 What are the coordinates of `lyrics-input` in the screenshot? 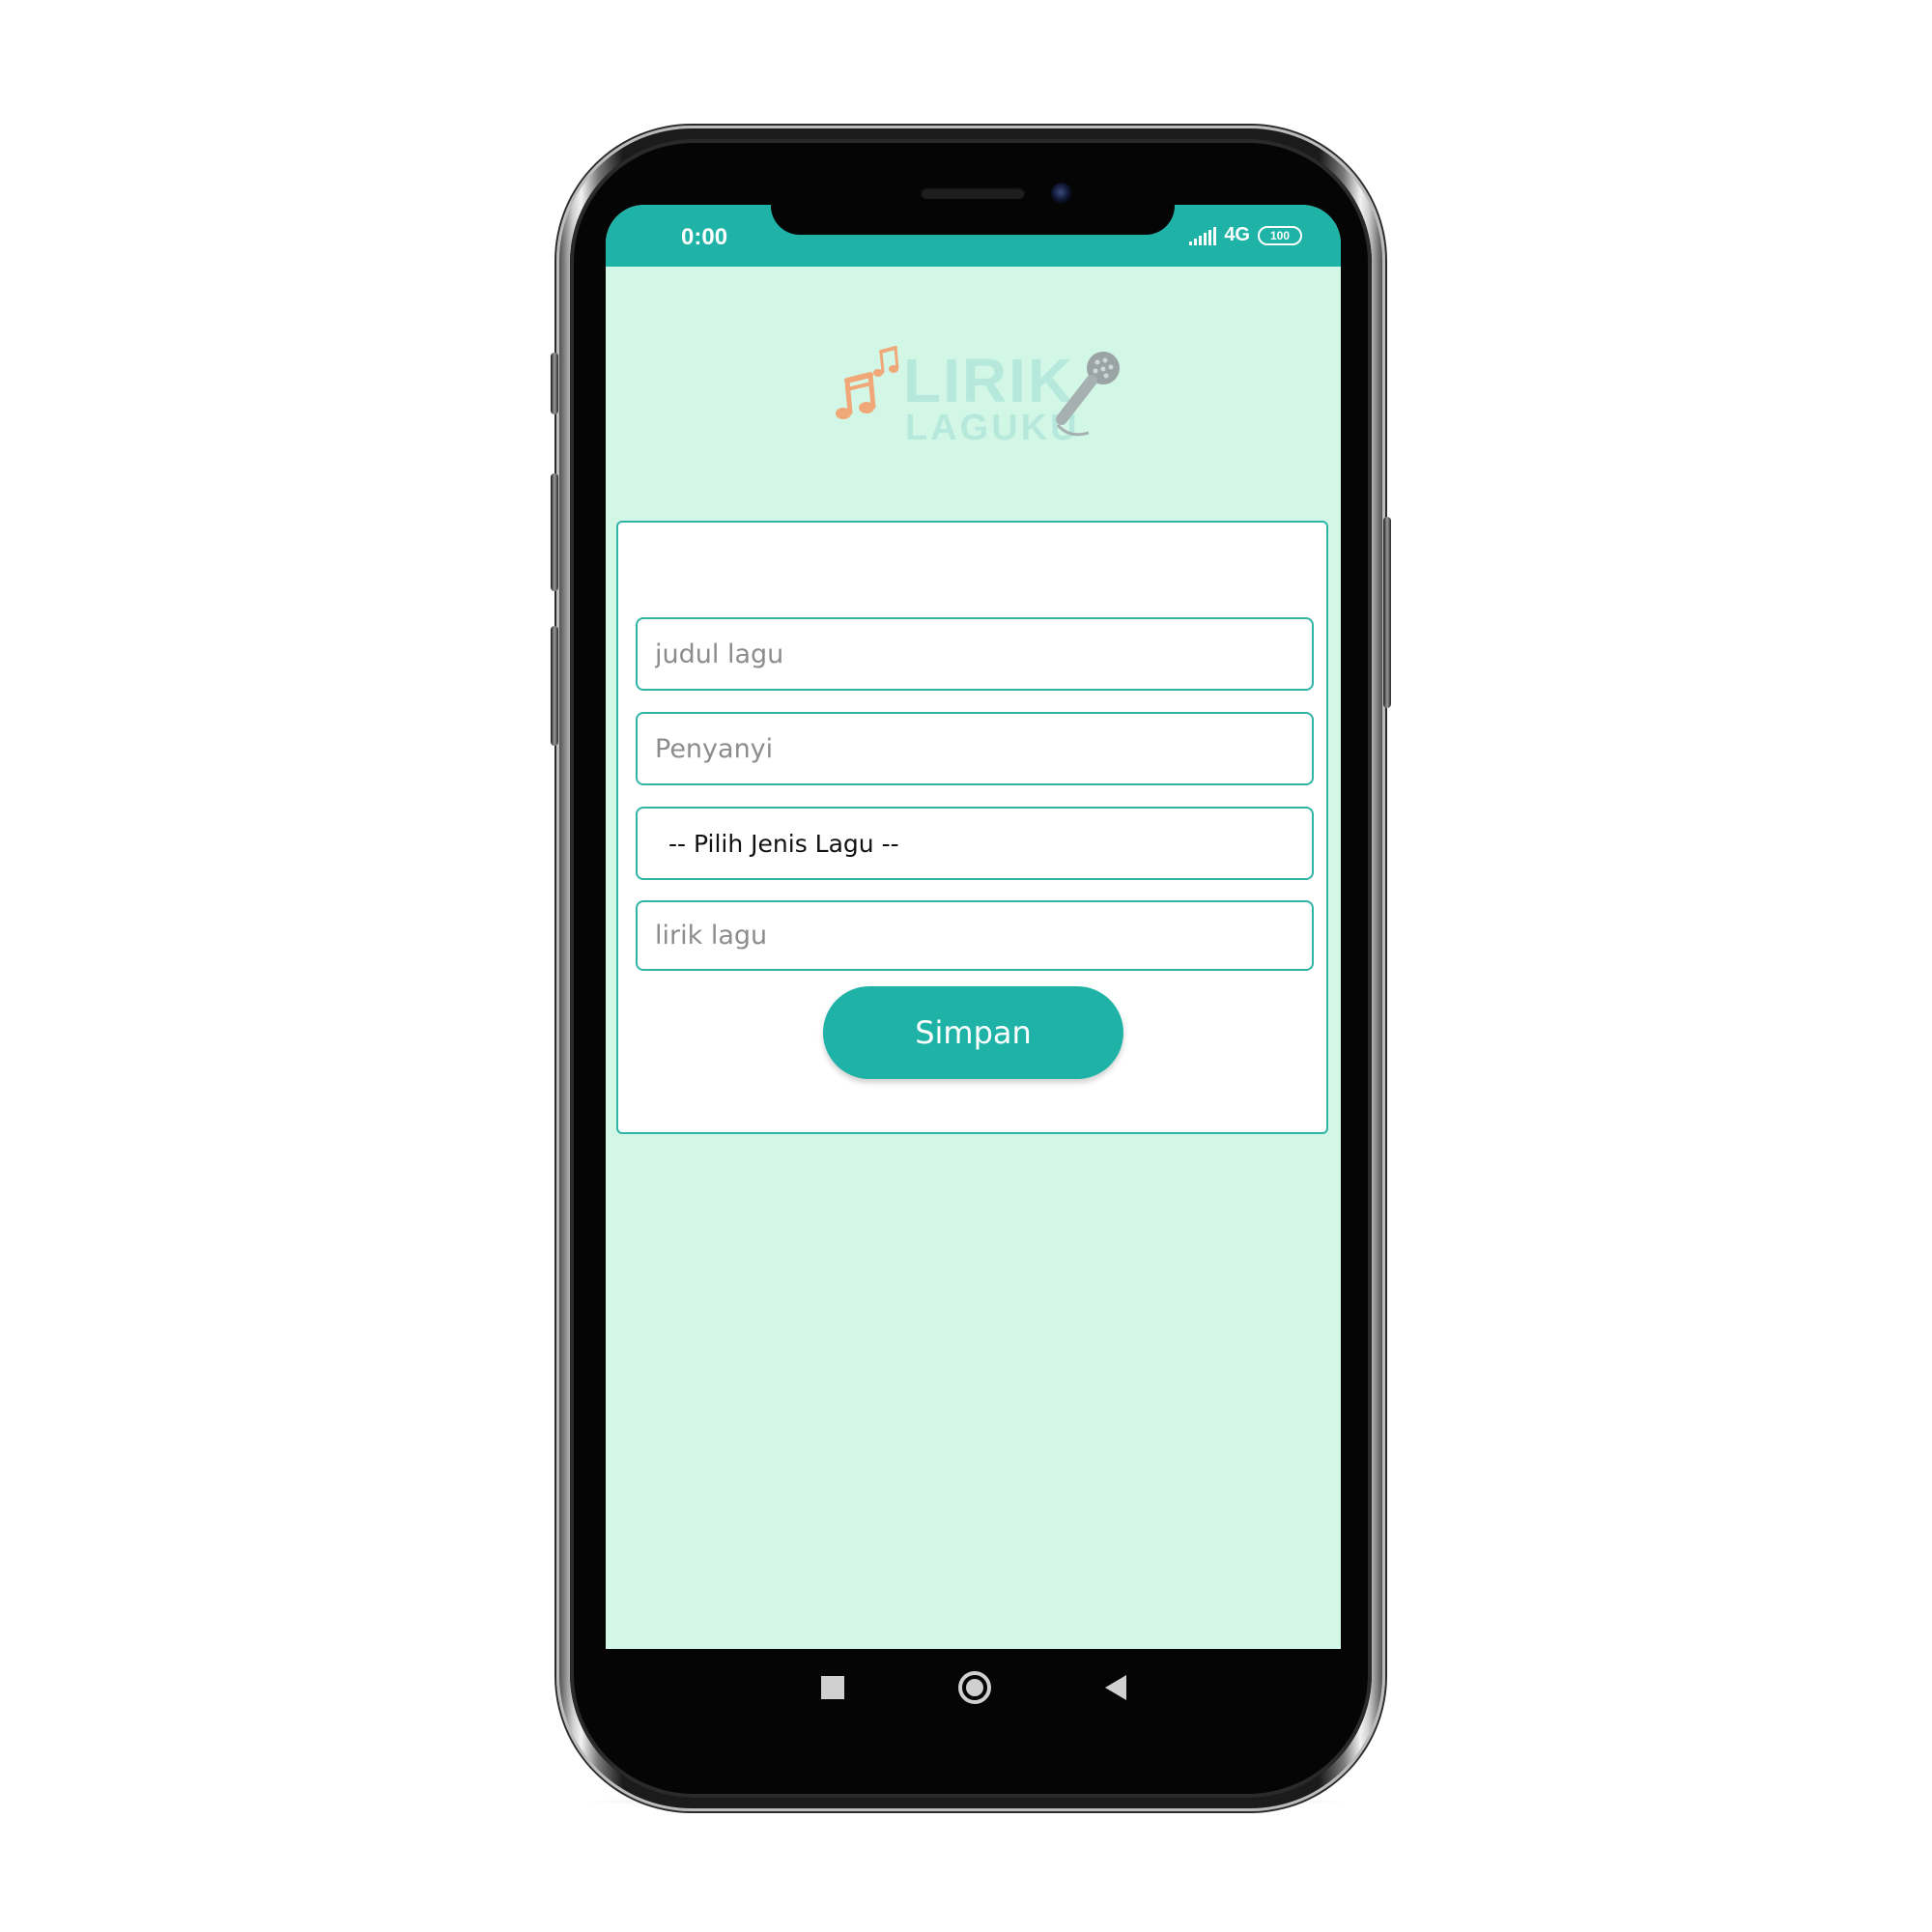 It's located at (975, 936).